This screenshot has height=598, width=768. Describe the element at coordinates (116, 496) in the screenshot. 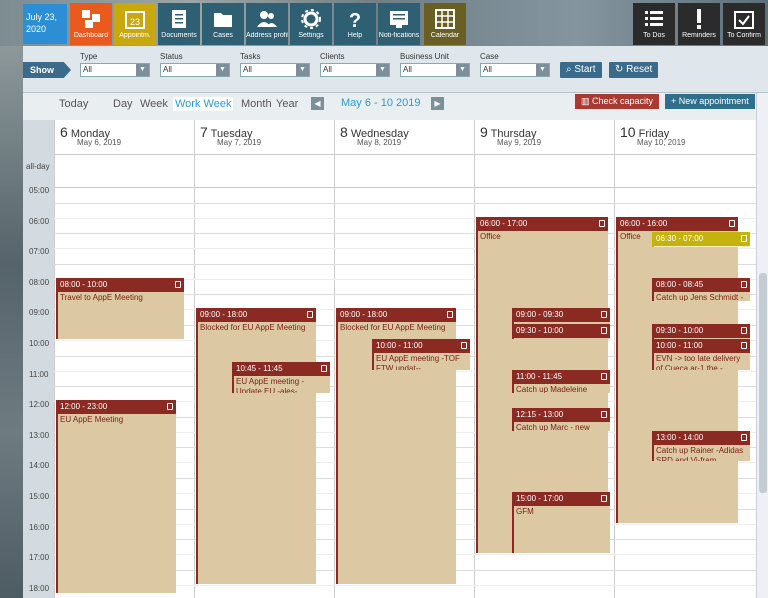

I see `appointment: 12:00 - 23:00 EU AppE Meeting` at that location.